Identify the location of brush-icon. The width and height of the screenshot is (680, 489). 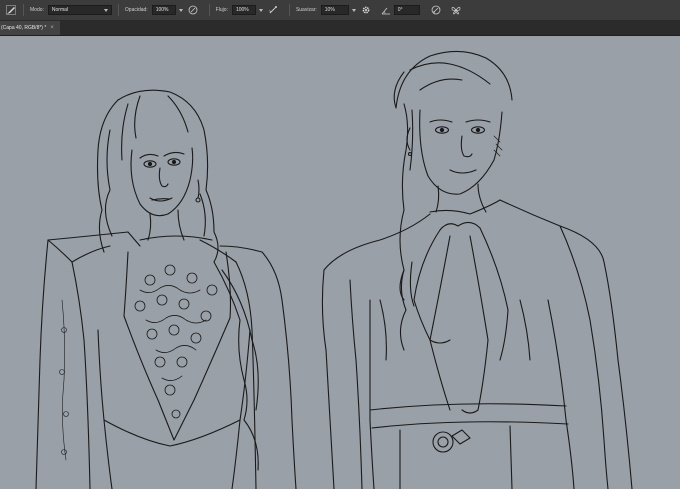
(11, 10).